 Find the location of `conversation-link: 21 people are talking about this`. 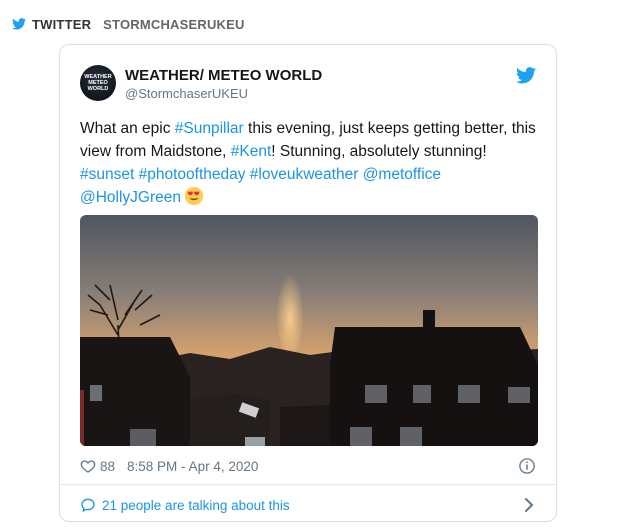

conversation-link: 21 people are talking about this is located at coordinates (185, 505).